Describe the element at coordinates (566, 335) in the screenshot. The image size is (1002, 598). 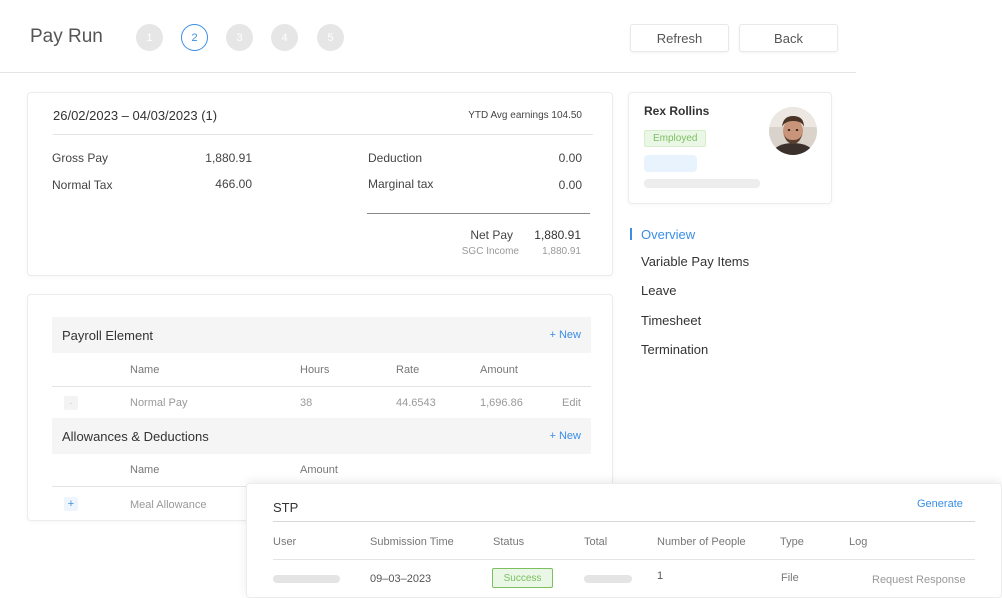
I see `payroll-new-button: + New` at that location.